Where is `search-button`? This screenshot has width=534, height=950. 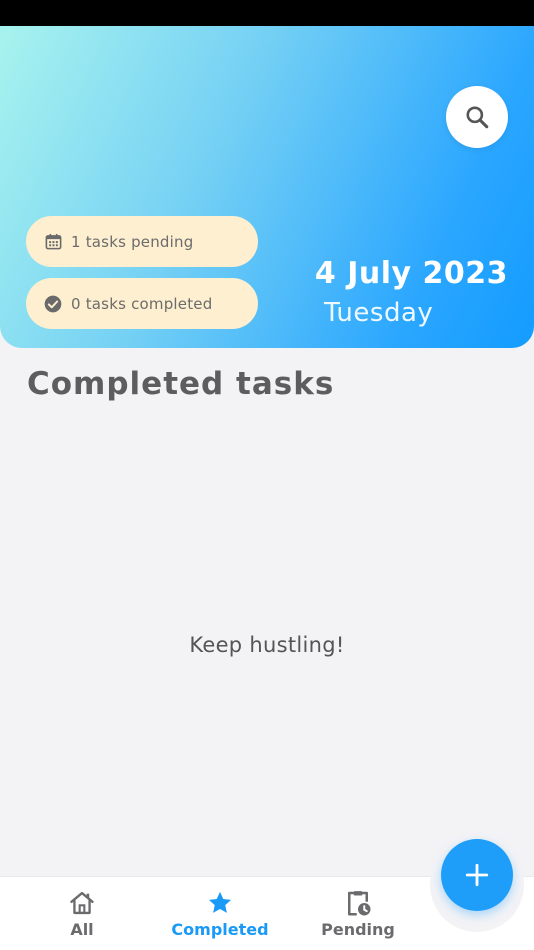 search-button is located at coordinates (477, 117).